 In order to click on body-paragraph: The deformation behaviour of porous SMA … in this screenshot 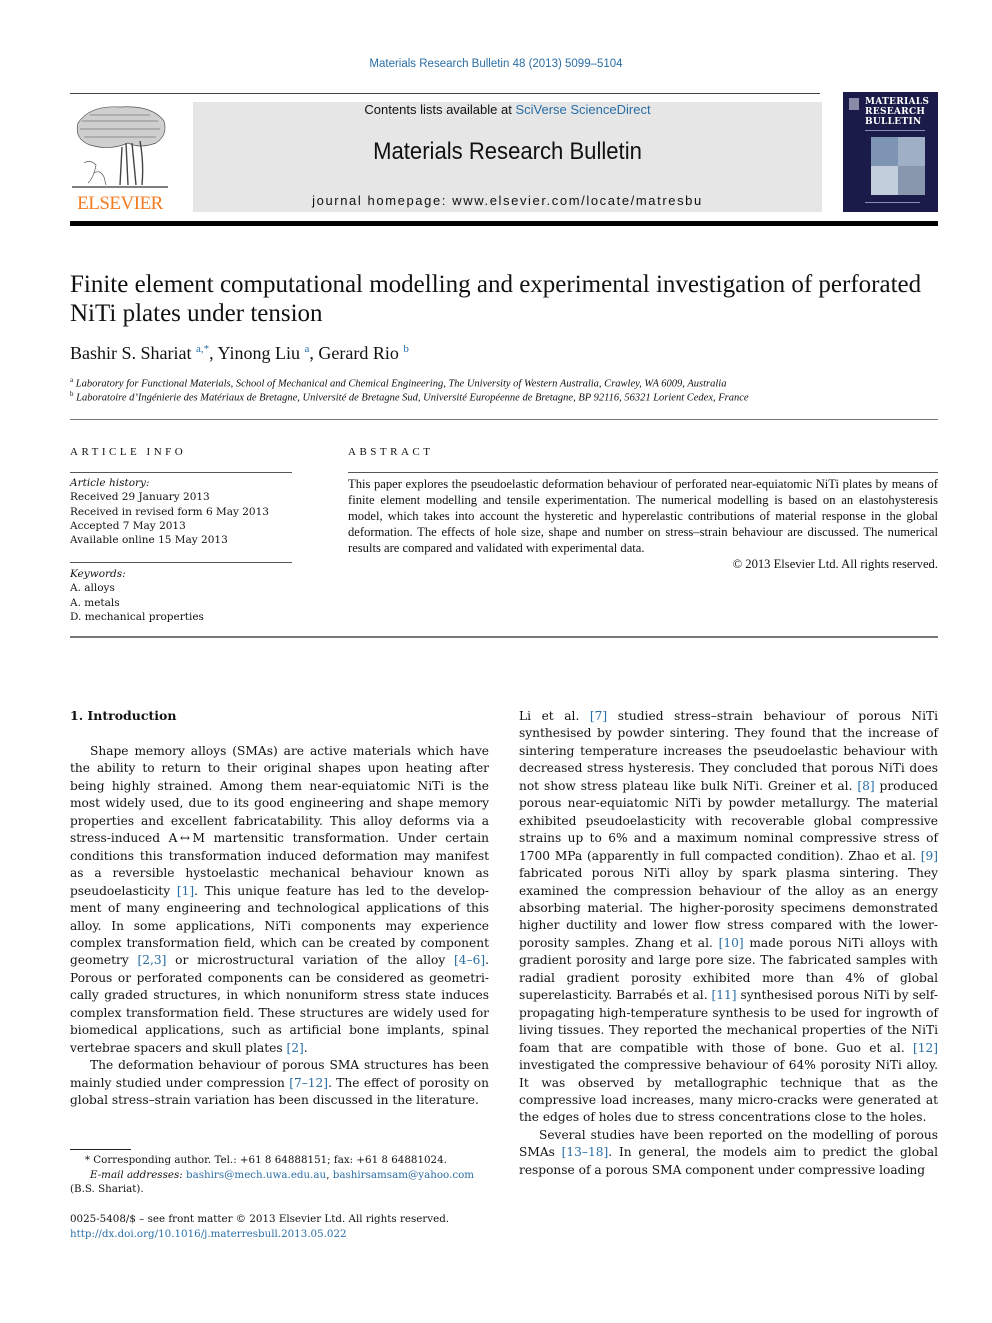, I will do `click(279, 1083)`.